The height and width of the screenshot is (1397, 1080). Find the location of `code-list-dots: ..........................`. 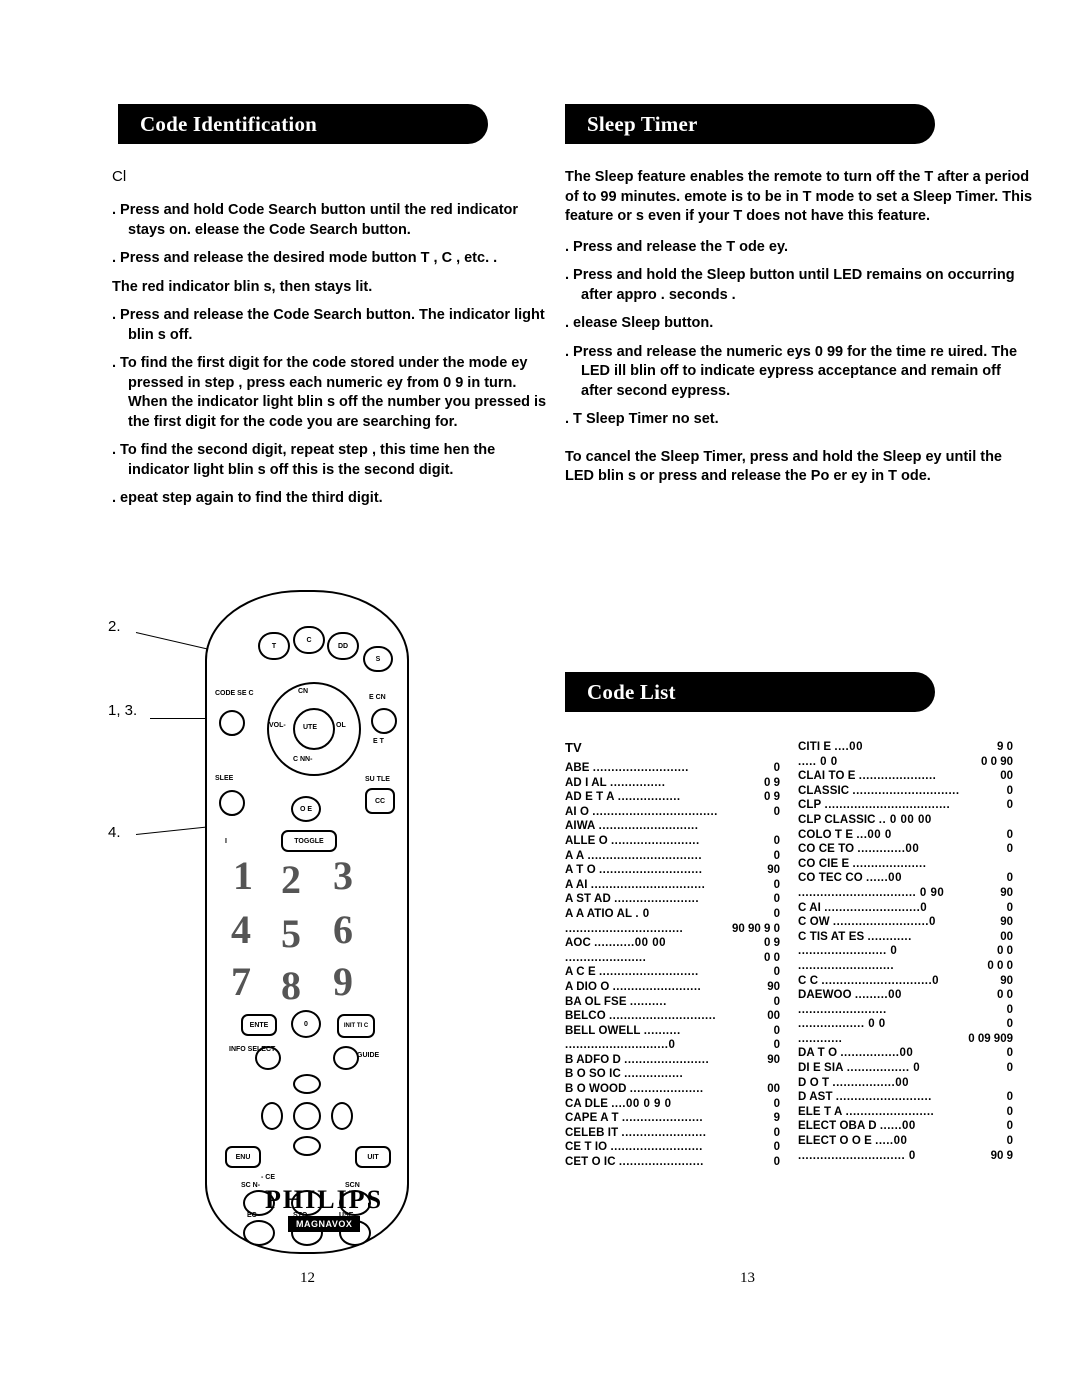

code-list-dots: .......................... is located at coordinates (846, 965).